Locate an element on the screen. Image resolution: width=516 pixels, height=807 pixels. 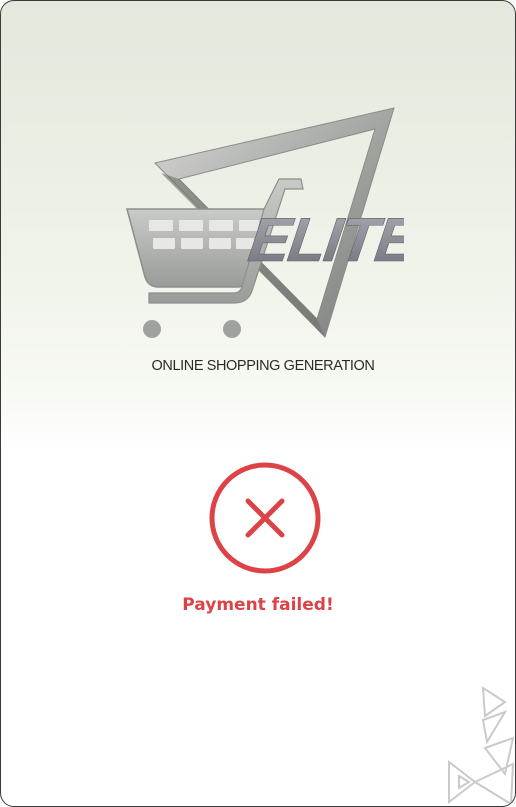
logo-wordmark: ELITE is located at coordinates (324, 240).